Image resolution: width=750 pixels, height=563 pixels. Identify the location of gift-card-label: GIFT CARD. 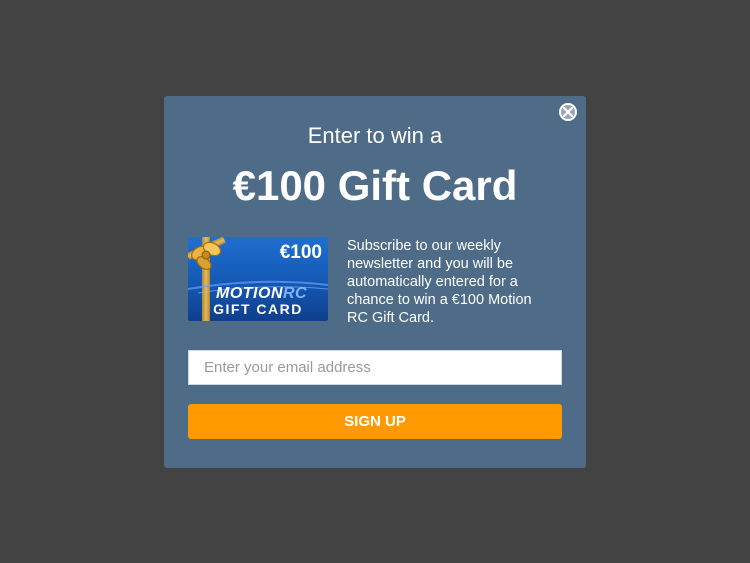
(258, 309).